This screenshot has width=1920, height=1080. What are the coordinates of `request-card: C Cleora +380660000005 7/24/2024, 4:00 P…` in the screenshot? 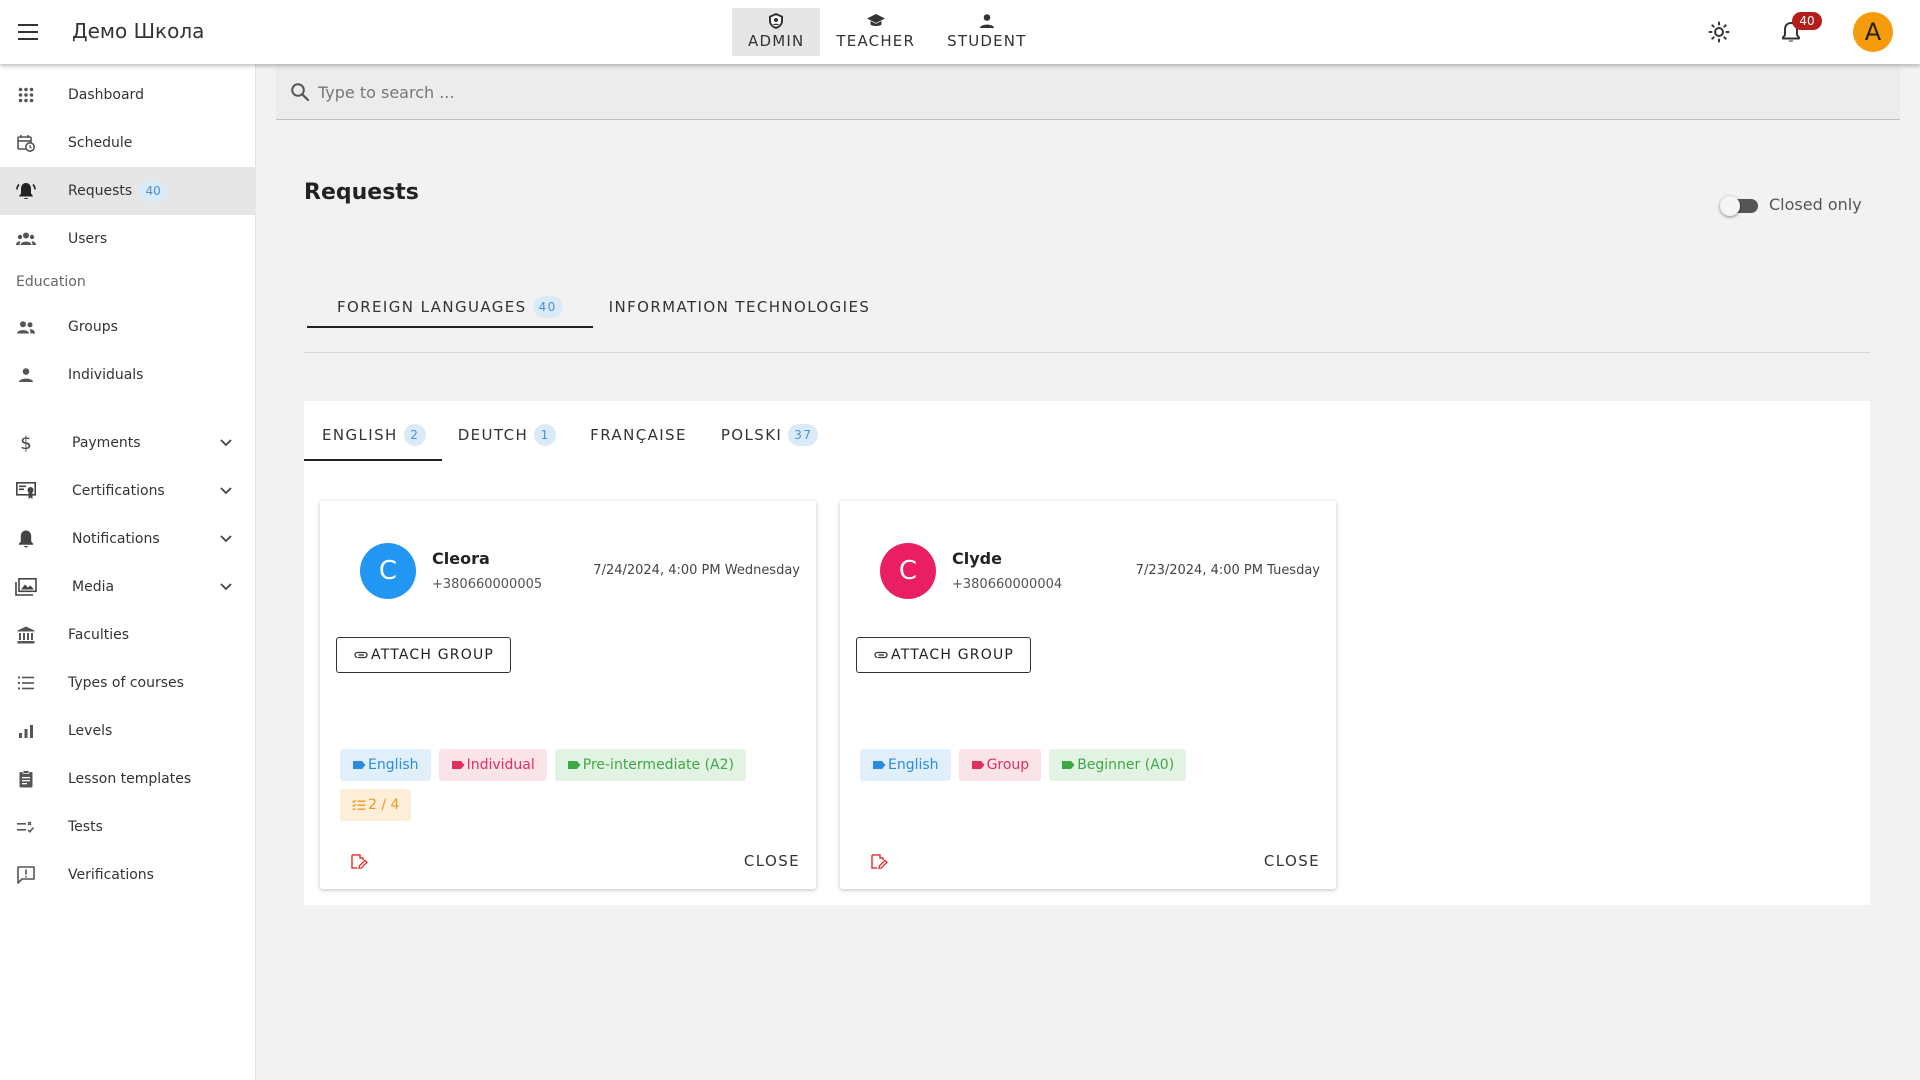 It's located at (568, 695).